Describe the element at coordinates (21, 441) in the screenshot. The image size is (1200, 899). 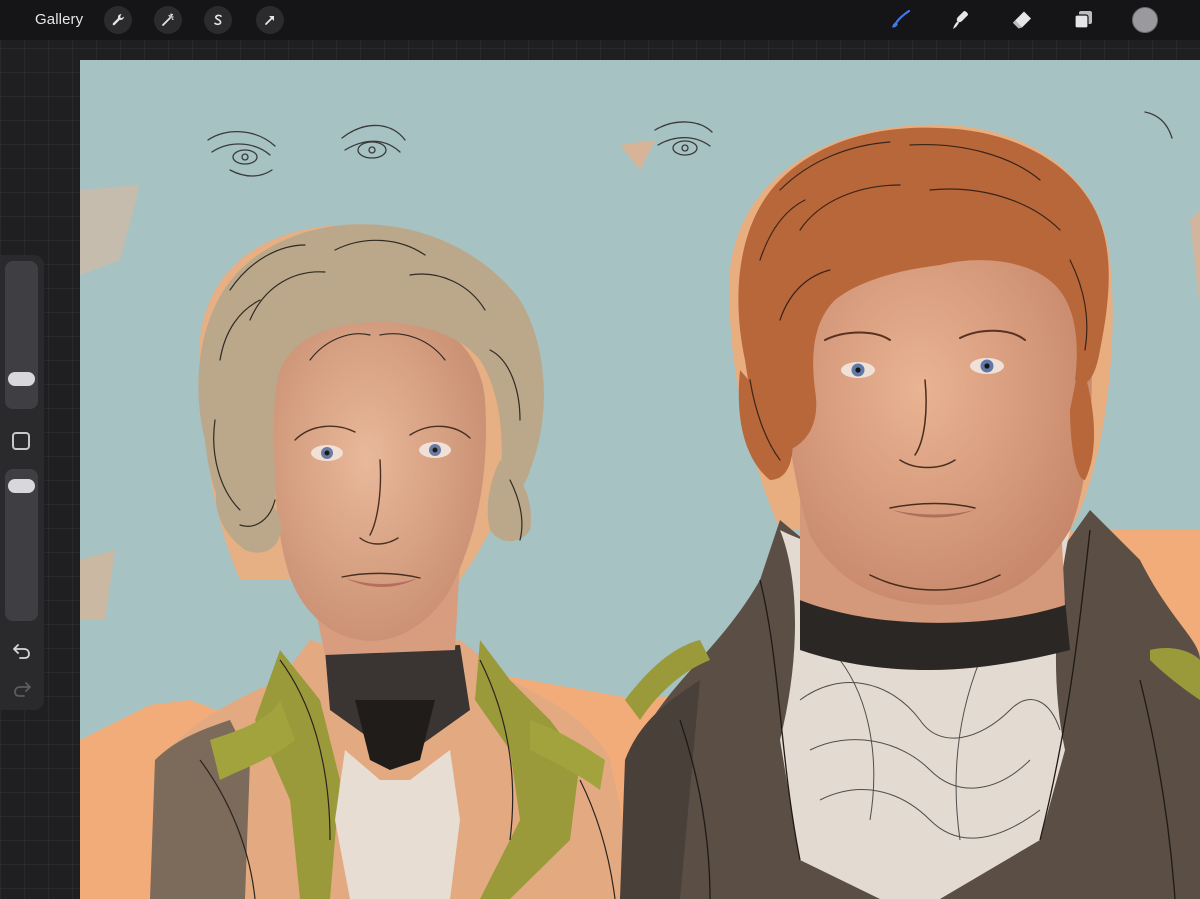
I see `square-icon` at that location.